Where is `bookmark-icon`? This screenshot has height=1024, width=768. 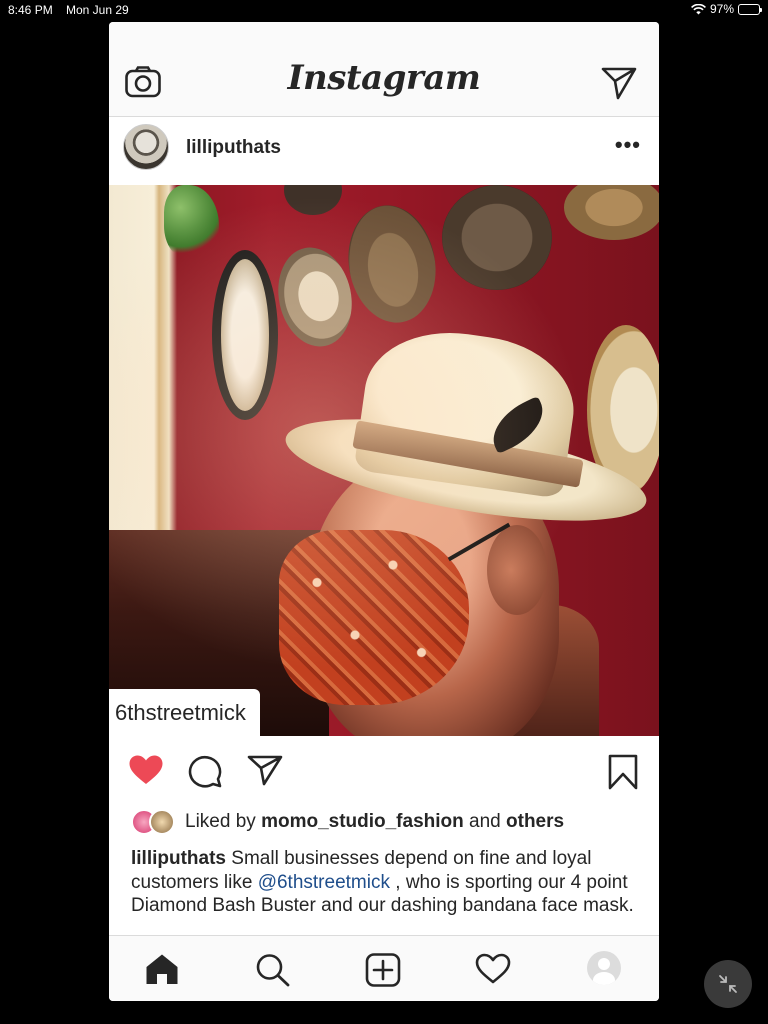 bookmark-icon is located at coordinates (623, 772).